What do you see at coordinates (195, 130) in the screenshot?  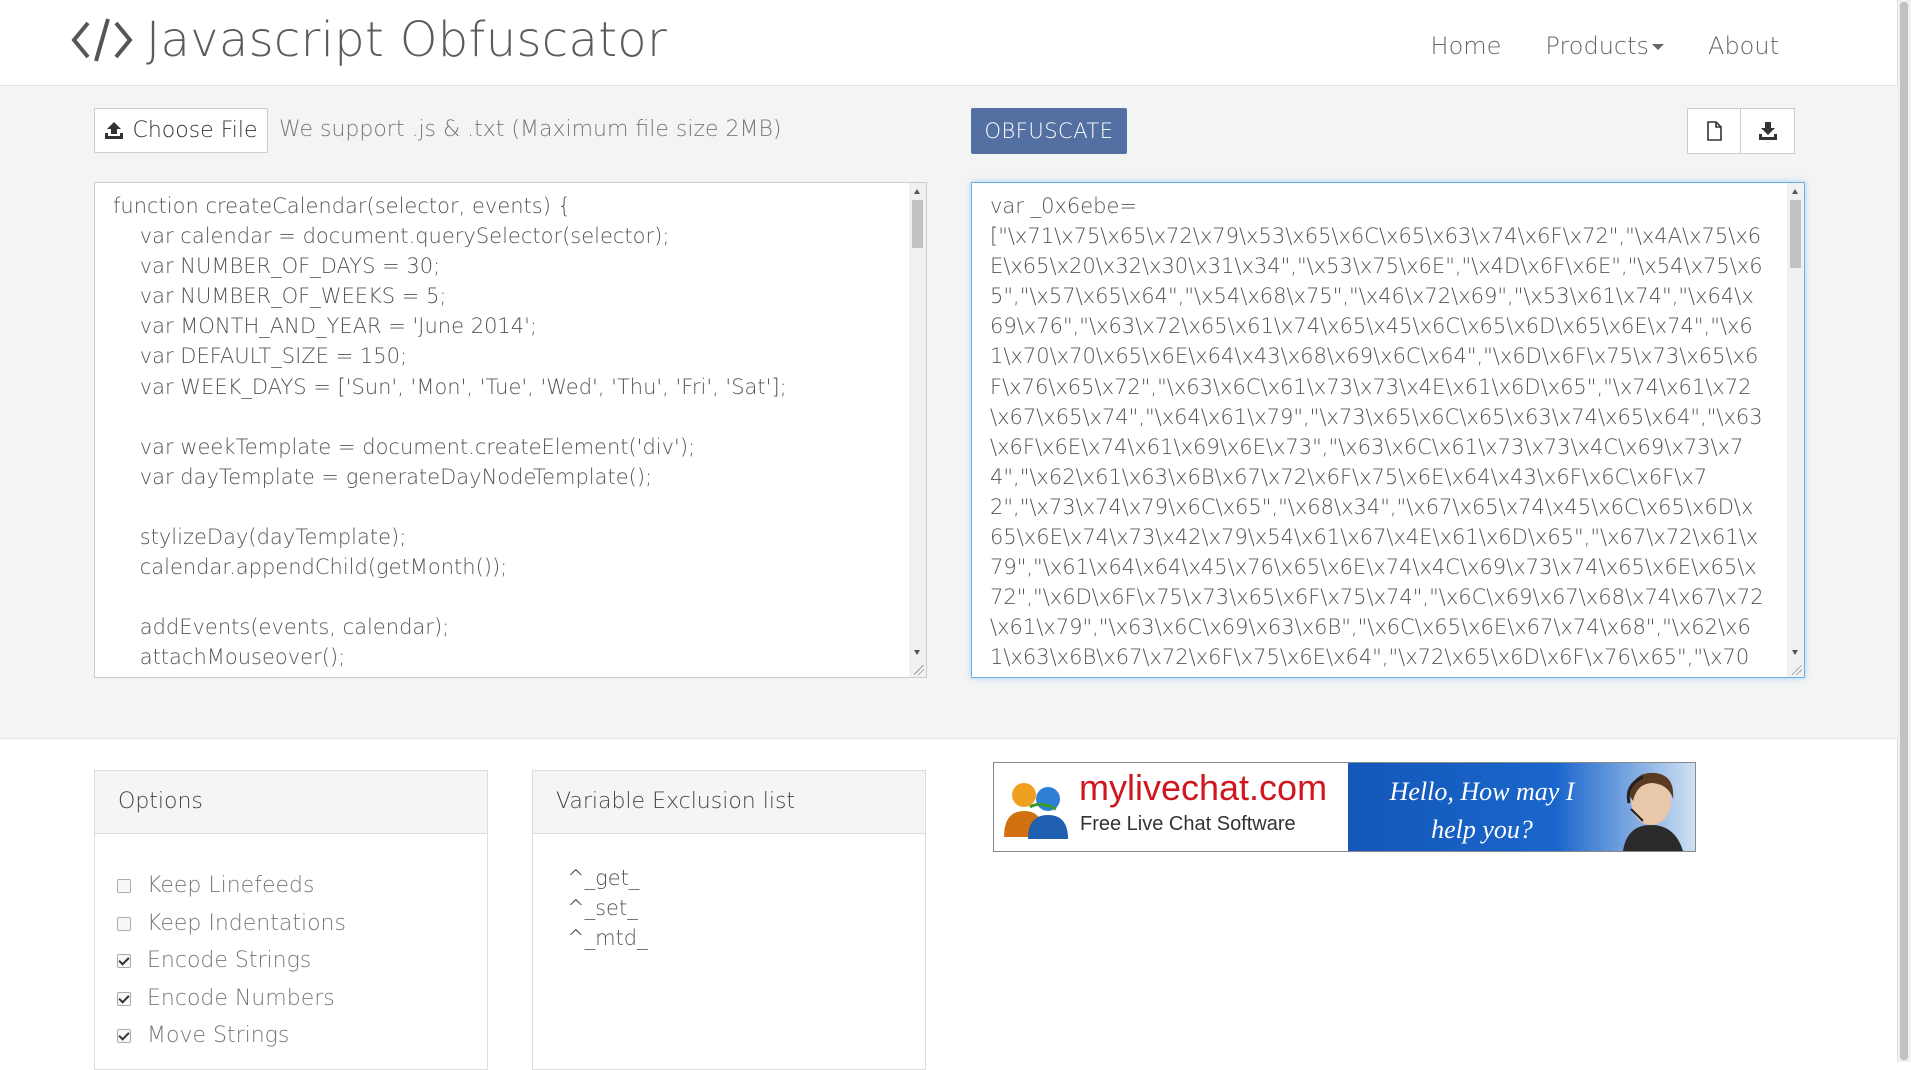 I see `choose-file-label: Choose File` at bounding box center [195, 130].